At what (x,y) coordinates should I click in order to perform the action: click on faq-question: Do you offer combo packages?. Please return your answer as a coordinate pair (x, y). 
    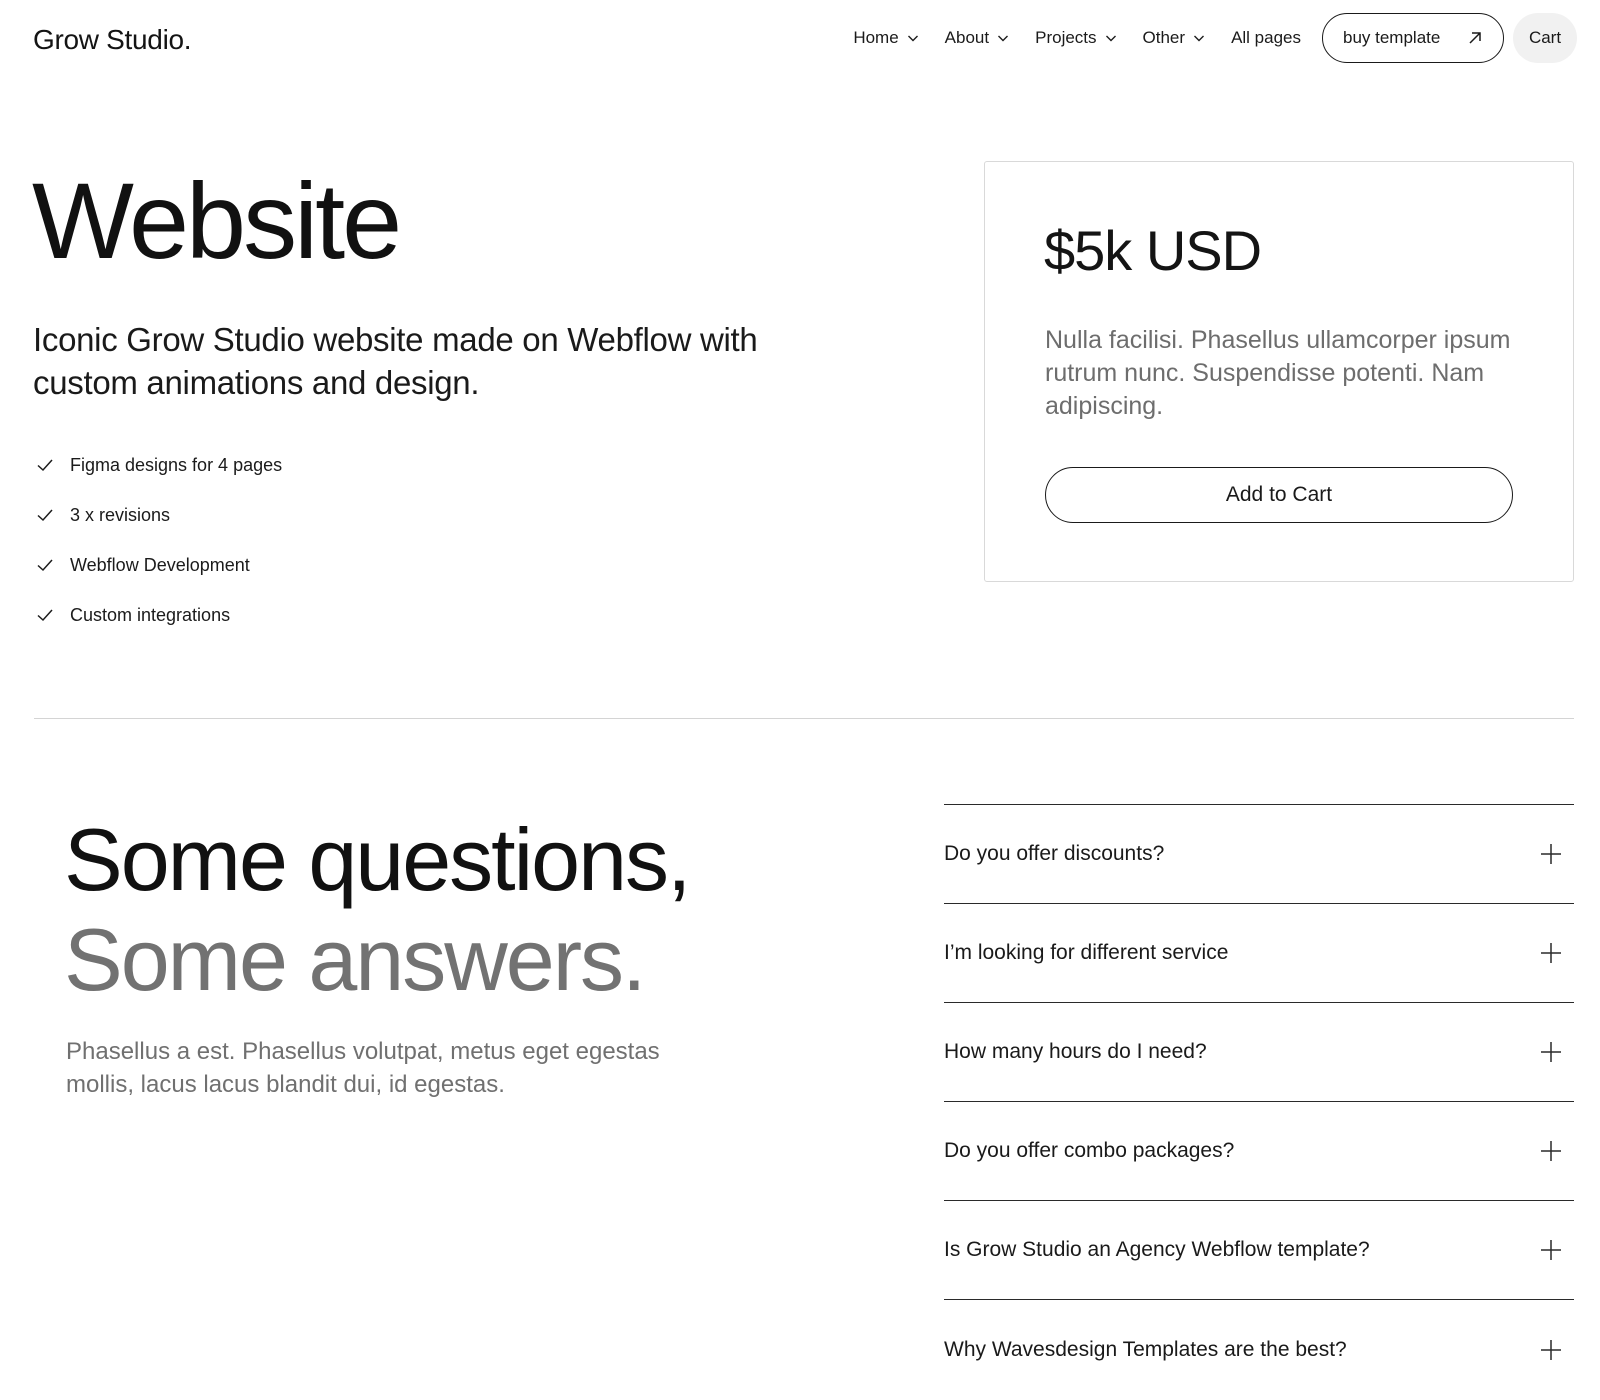
    Looking at the image, I should click on (1089, 1150).